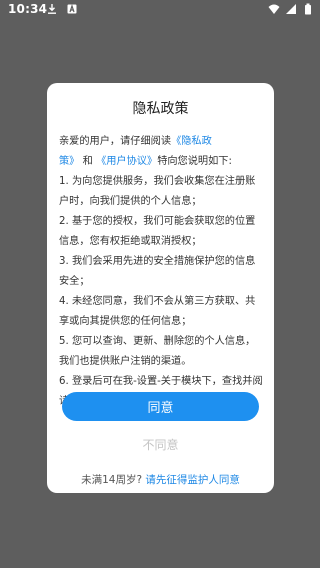 Image resolution: width=320 pixels, height=568 pixels. I want to click on signal-icon, so click(291, 9).